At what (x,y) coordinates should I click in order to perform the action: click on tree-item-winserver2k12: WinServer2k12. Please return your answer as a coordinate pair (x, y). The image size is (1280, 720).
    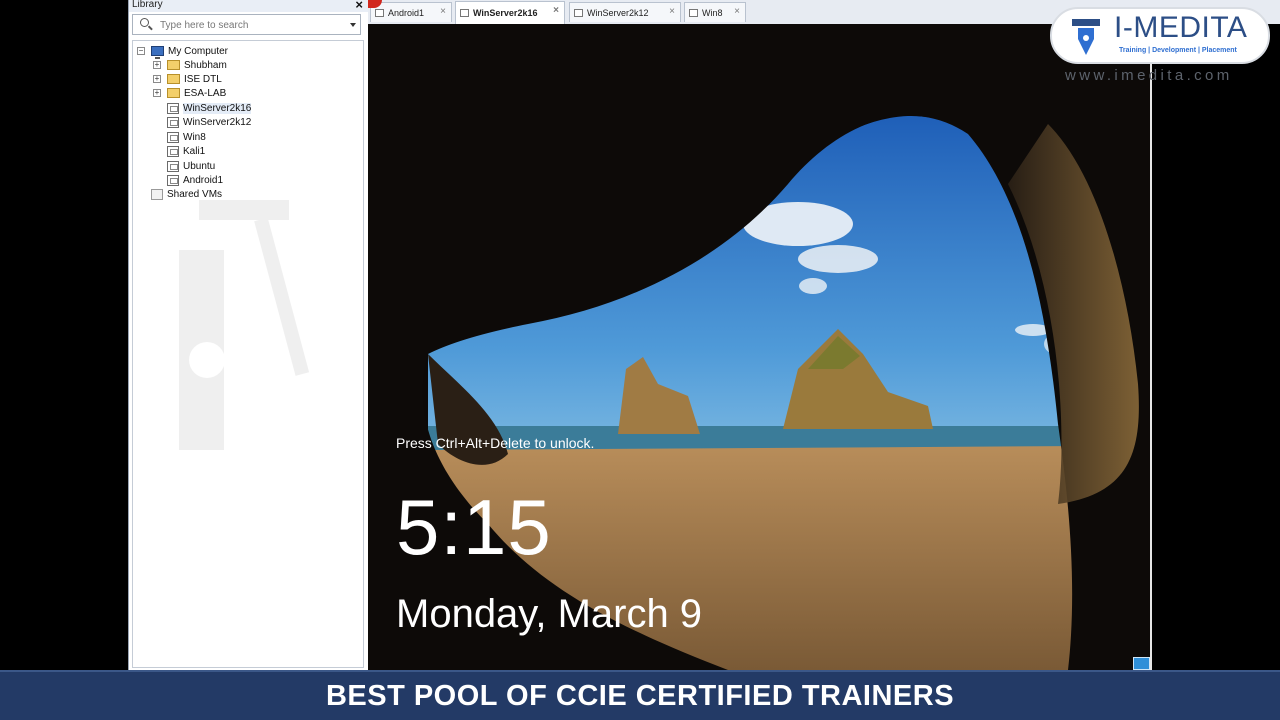
    Looking at the image, I should click on (202, 122).